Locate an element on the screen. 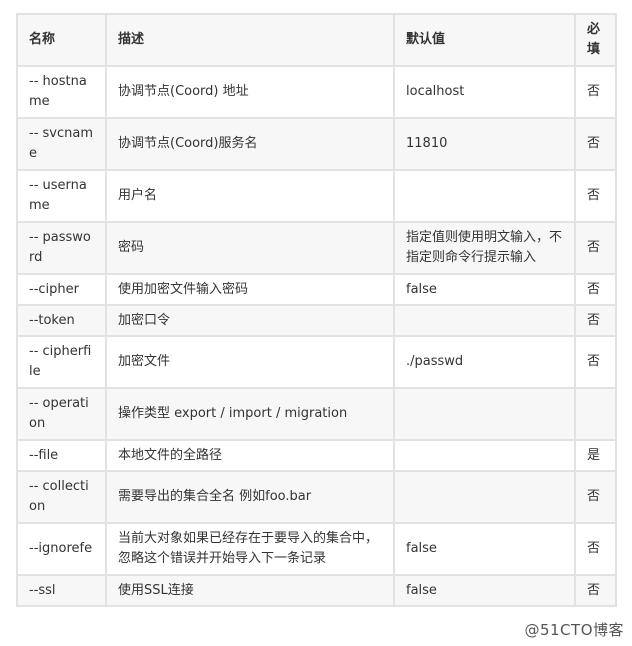 This screenshot has width=632, height=646. cell-name: --ignorefe is located at coordinates (61, 549).